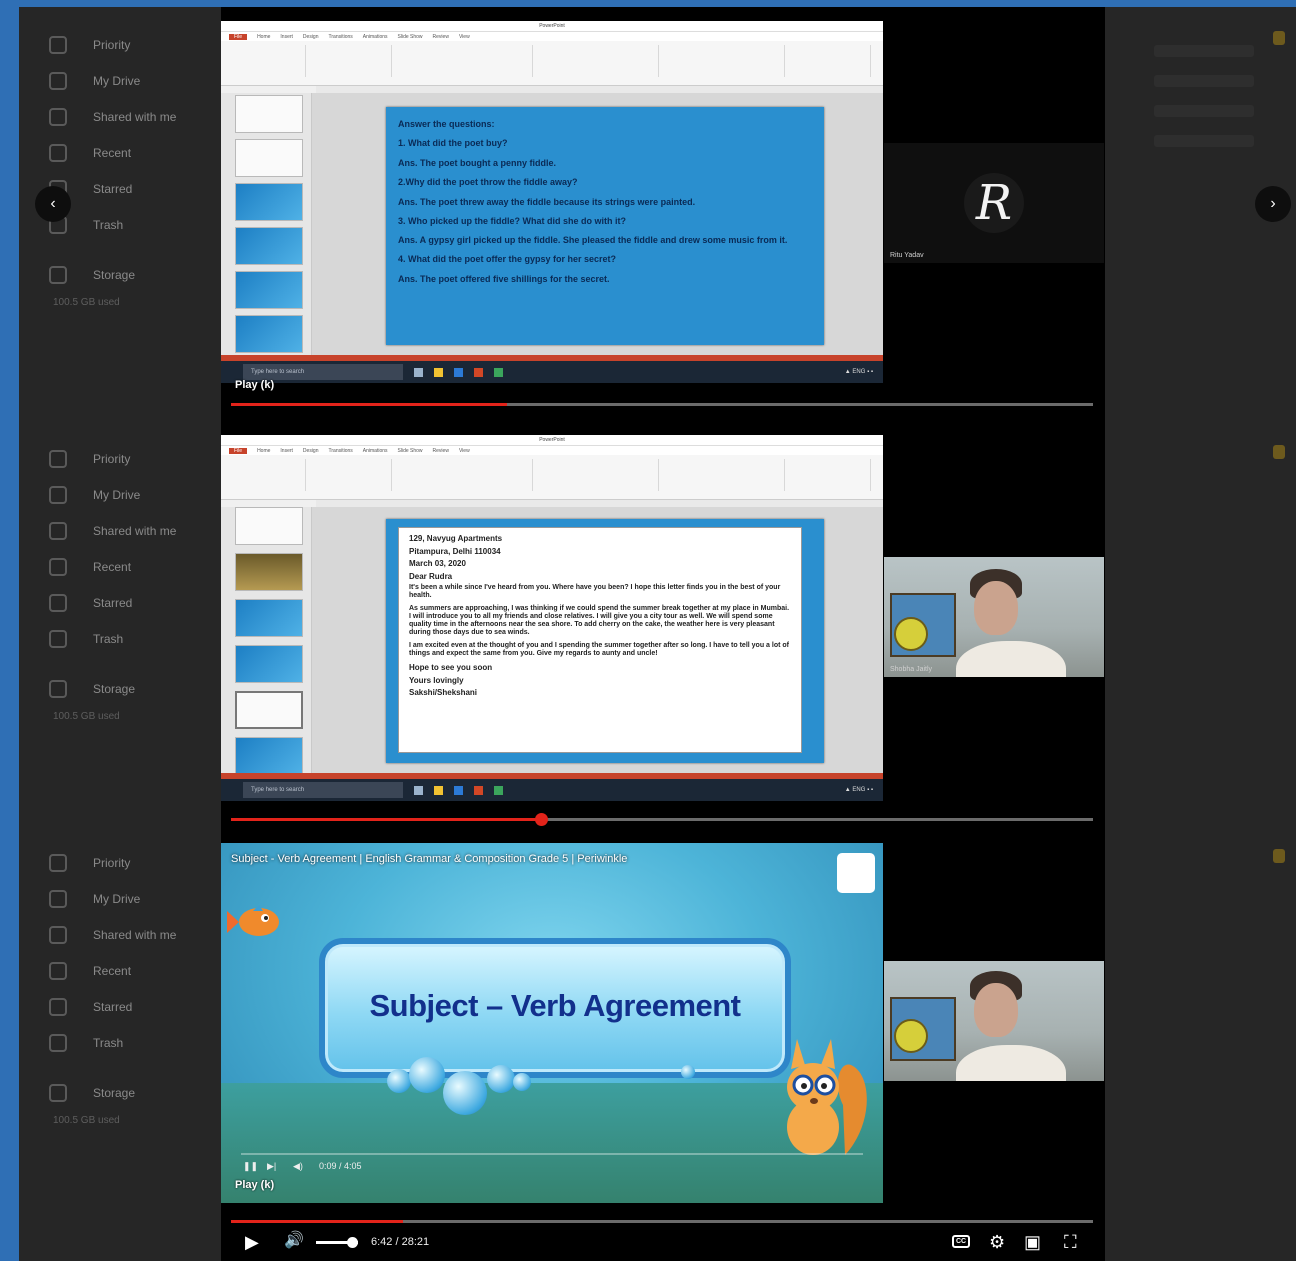 The width and height of the screenshot is (1296, 1261). I want to click on seek-bar-middle, so click(662, 819).